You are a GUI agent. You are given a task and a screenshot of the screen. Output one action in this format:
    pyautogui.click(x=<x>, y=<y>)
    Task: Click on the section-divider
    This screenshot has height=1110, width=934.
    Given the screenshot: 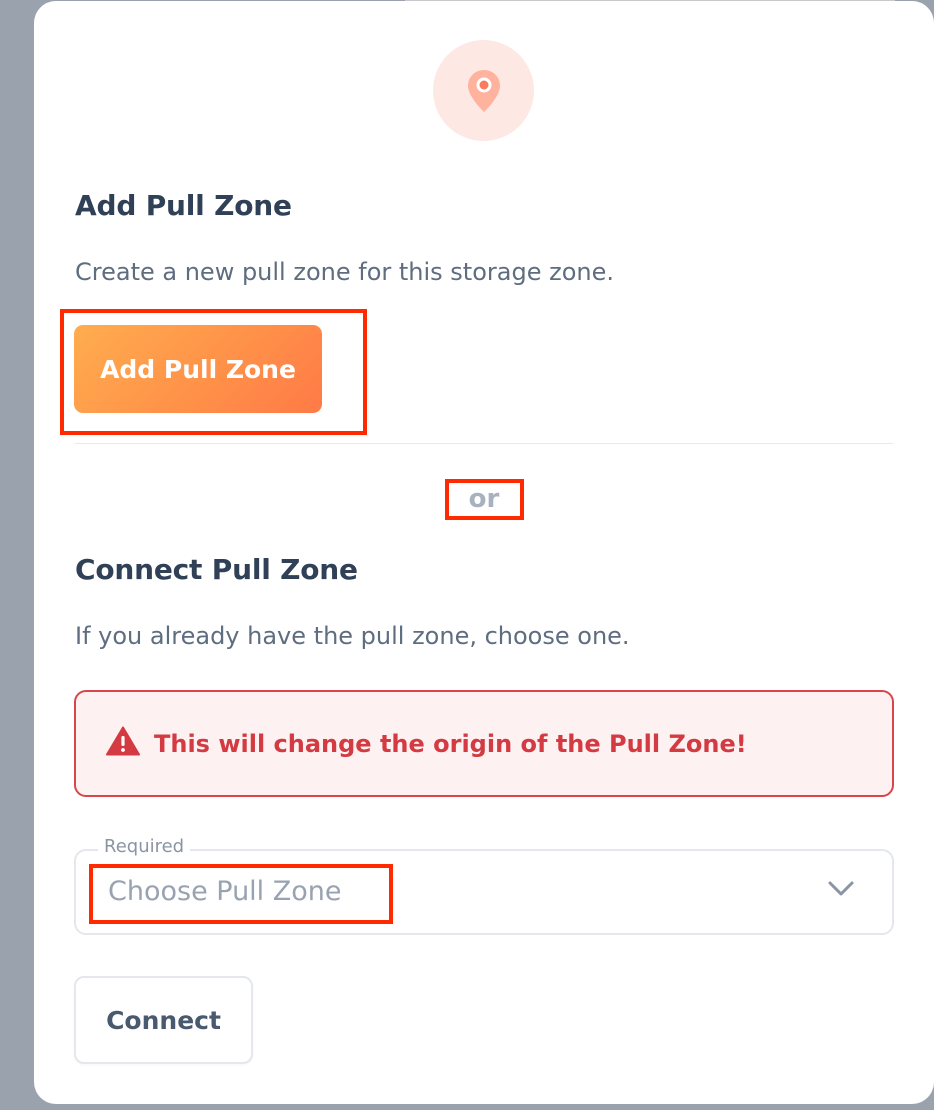 What is the action you would take?
    pyautogui.click(x=484, y=443)
    